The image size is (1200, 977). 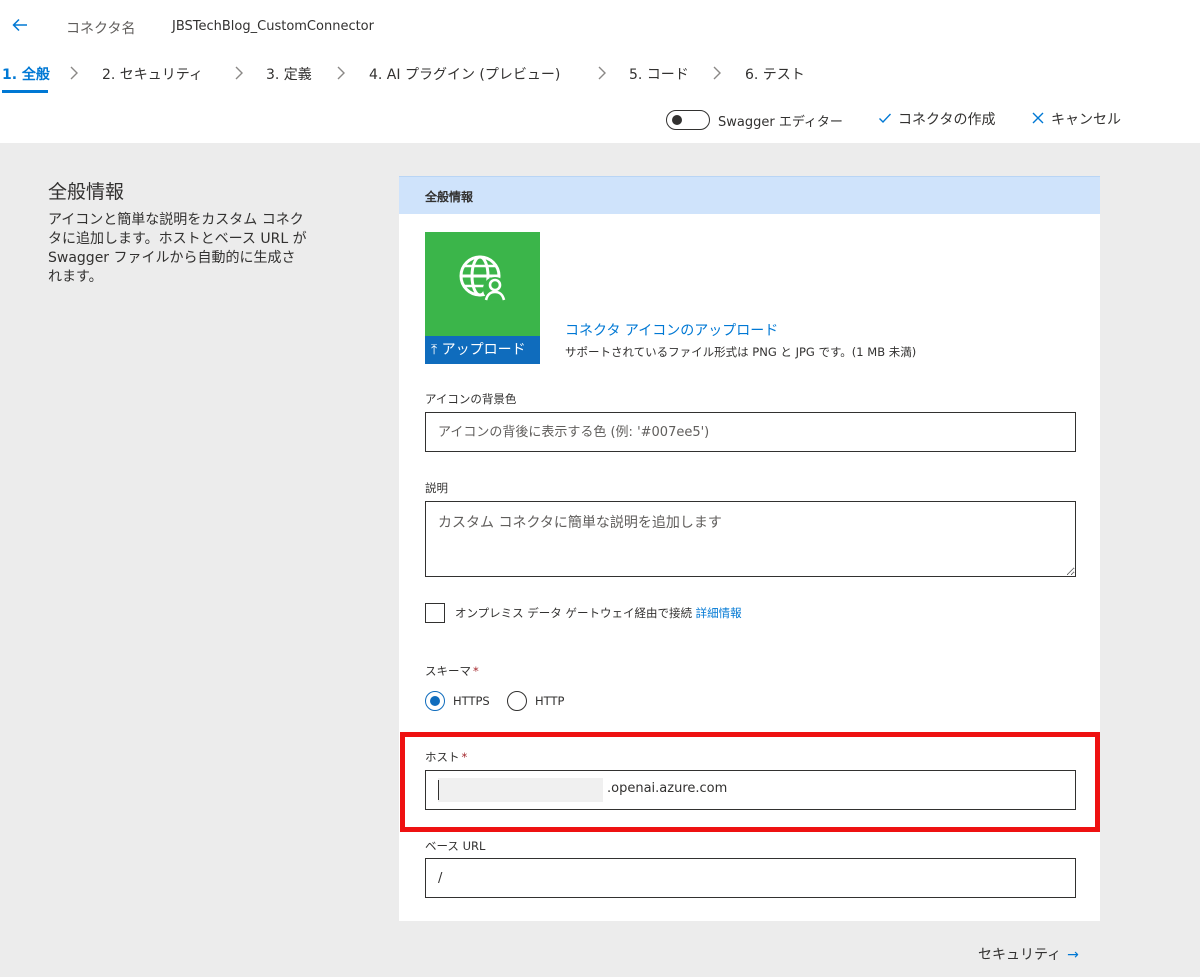 I want to click on tab-security: 2. セキュリティ, so click(x=152, y=74).